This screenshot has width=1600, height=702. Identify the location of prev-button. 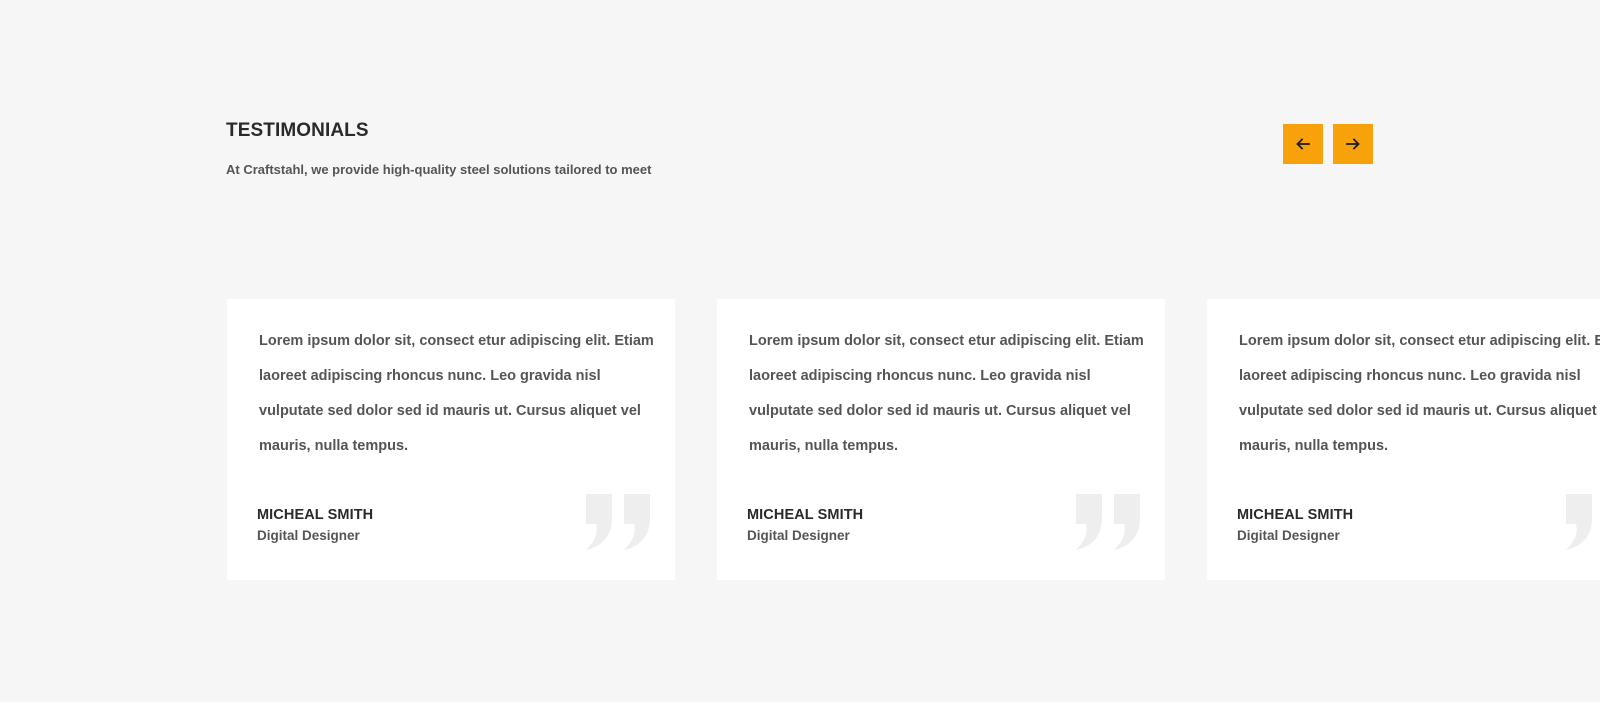
(1303, 144).